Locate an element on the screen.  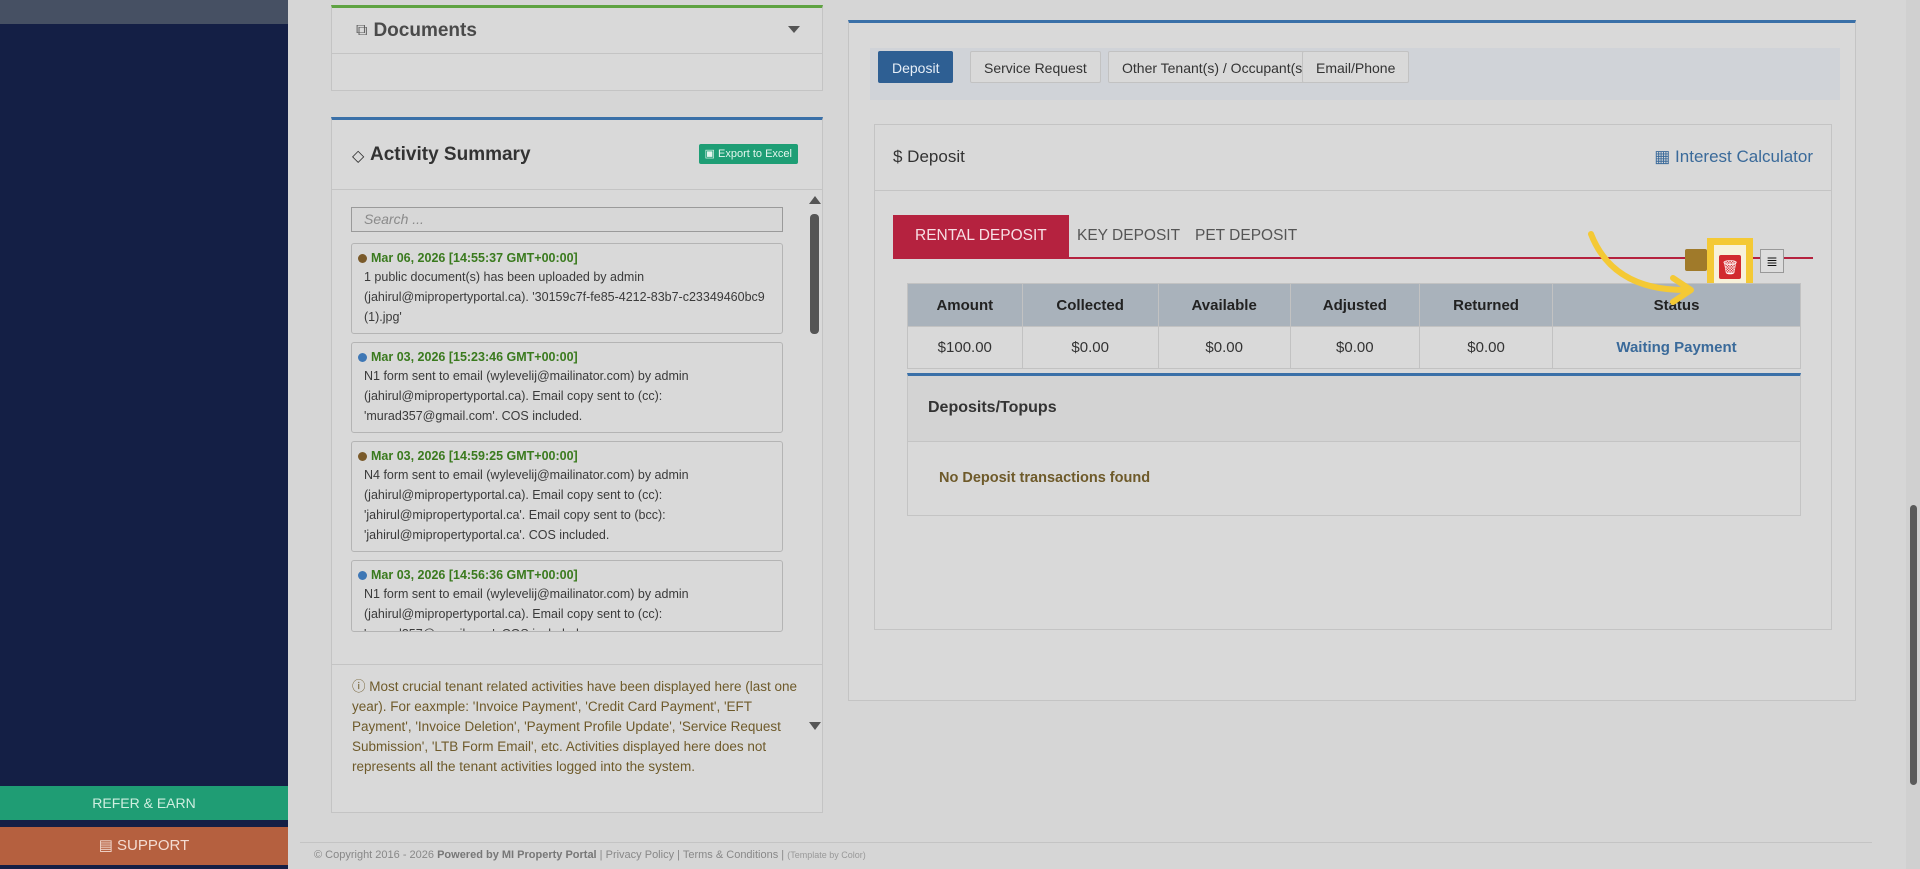
col-adjusted: Adjusted is located at coordinates (1355, 305).